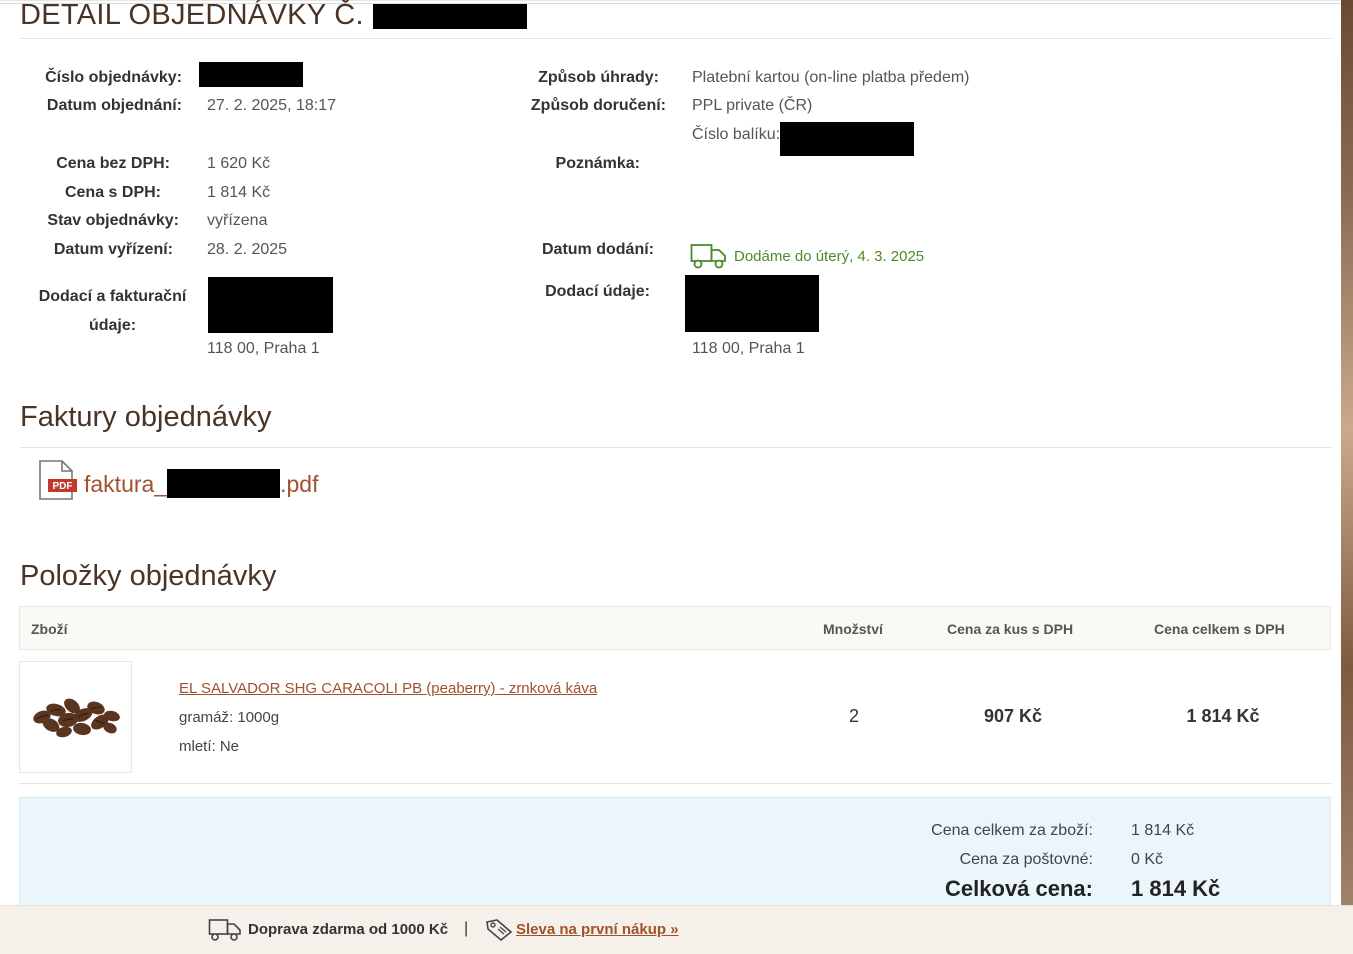 This screenshot has width=1353, height=954. I want to click on price-with-vat-value: 1 814 Kč, so click(239, 192).